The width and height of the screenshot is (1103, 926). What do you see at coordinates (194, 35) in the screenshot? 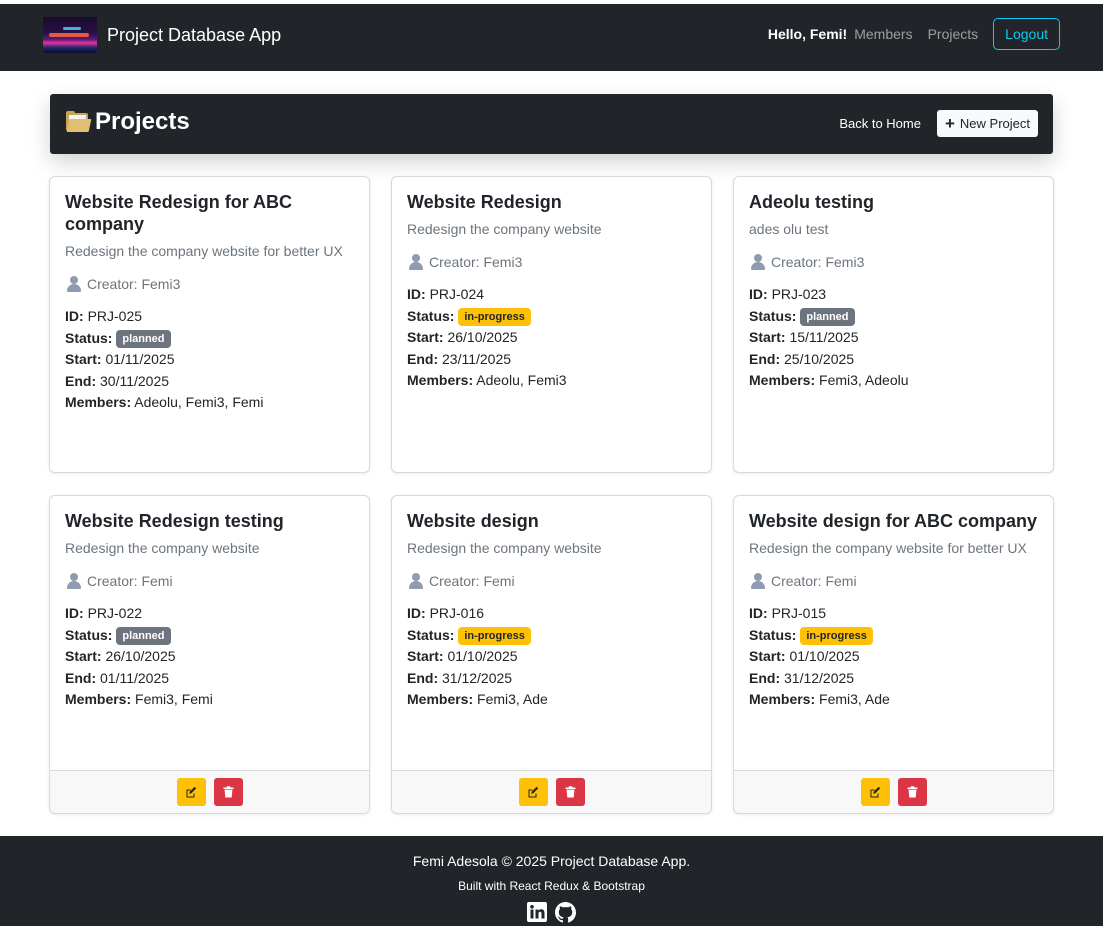
I see `brand-name: Project Database App` at bounding box center [194, 35].